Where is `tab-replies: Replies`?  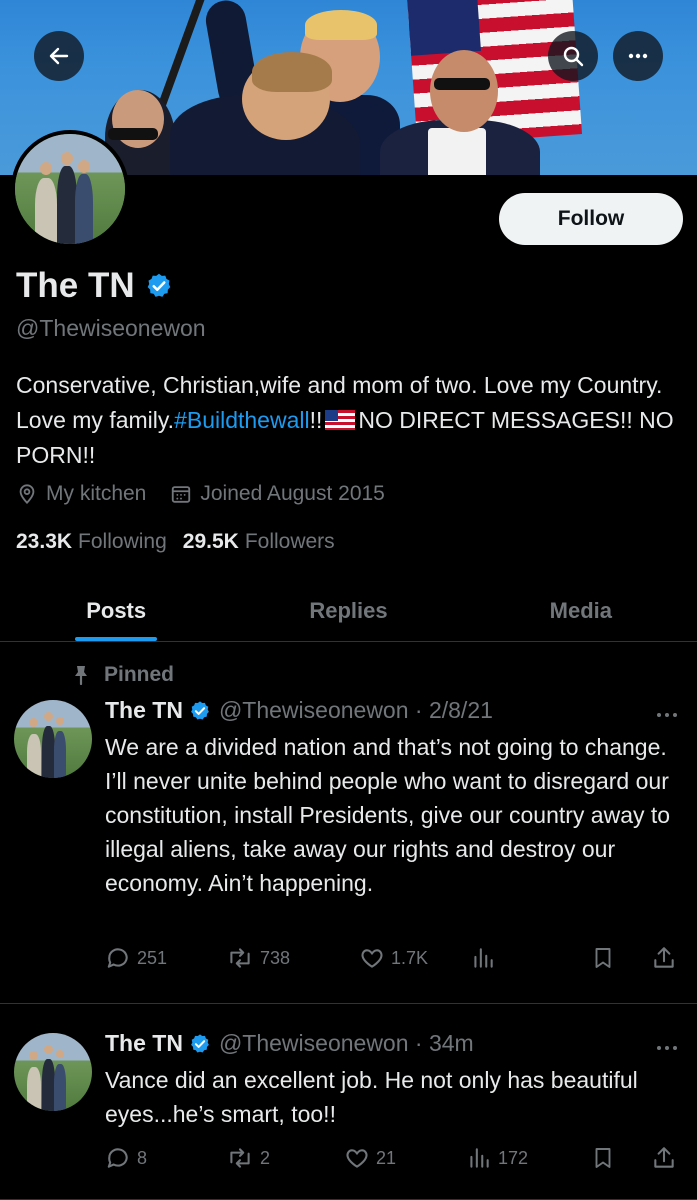
tab-replies: Replies is located at coordinates (348, 610).